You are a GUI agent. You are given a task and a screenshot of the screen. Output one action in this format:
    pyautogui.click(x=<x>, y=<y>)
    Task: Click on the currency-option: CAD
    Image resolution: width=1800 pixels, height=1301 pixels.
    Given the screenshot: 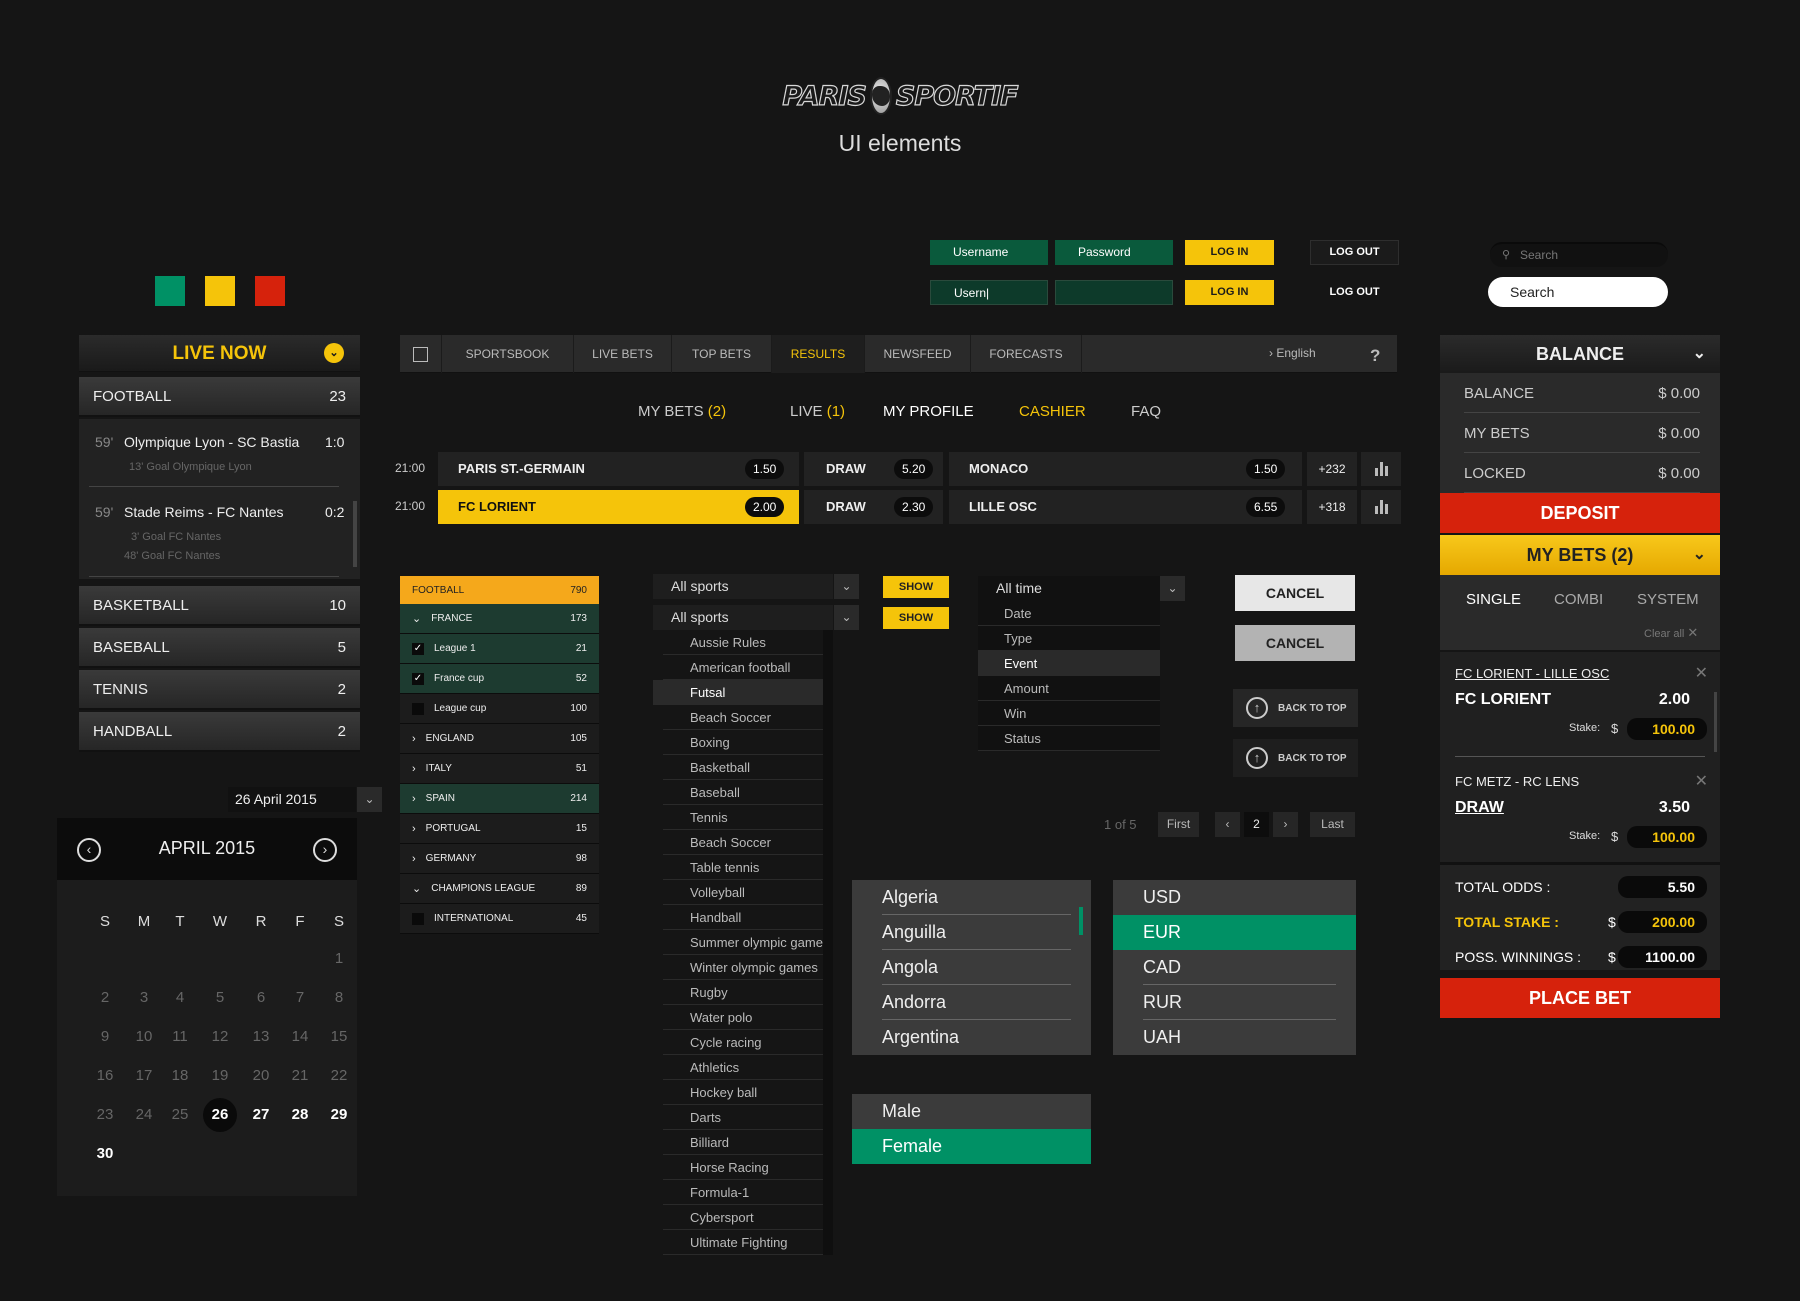 What is the action you would take?
    pyautogui.click(x=1234, y=967)
    